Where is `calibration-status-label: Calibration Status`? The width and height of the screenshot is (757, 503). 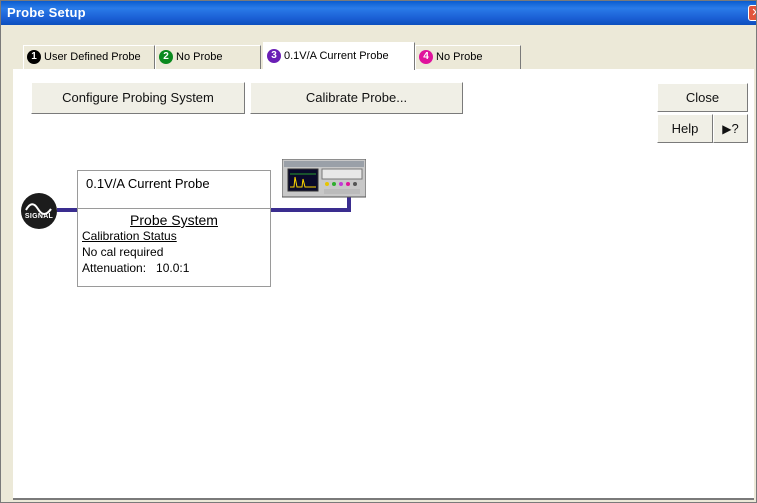 calibration-status-label: Calibration Status is located at coordinates (129, 236).